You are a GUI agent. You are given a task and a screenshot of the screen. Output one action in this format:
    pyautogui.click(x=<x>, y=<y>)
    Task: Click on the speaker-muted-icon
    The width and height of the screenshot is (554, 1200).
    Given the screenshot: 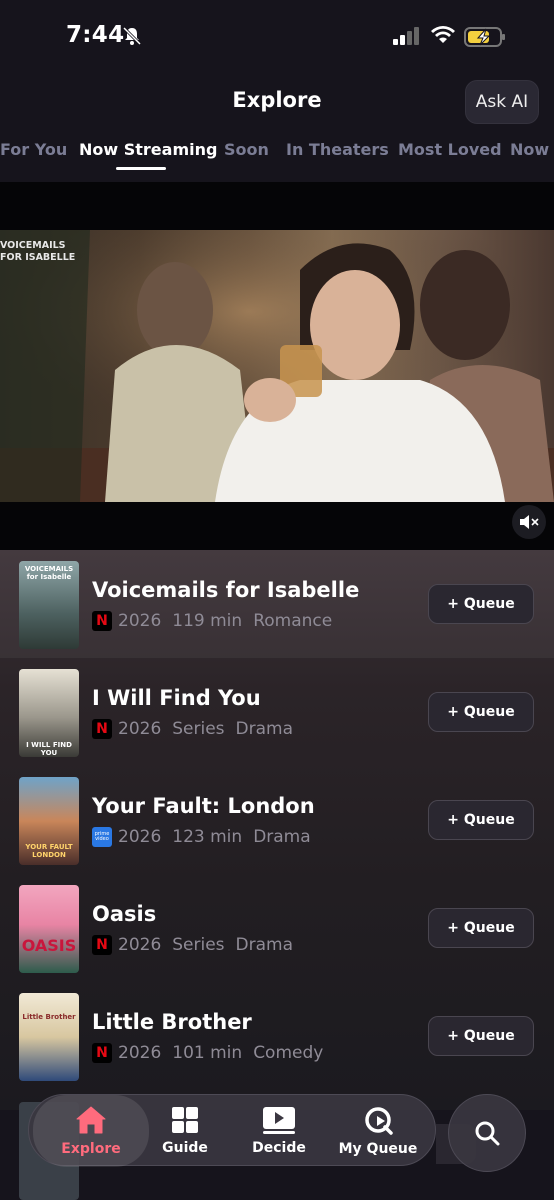 What is the action you would take?
    pyautogui.click(x=529, y=522)
    